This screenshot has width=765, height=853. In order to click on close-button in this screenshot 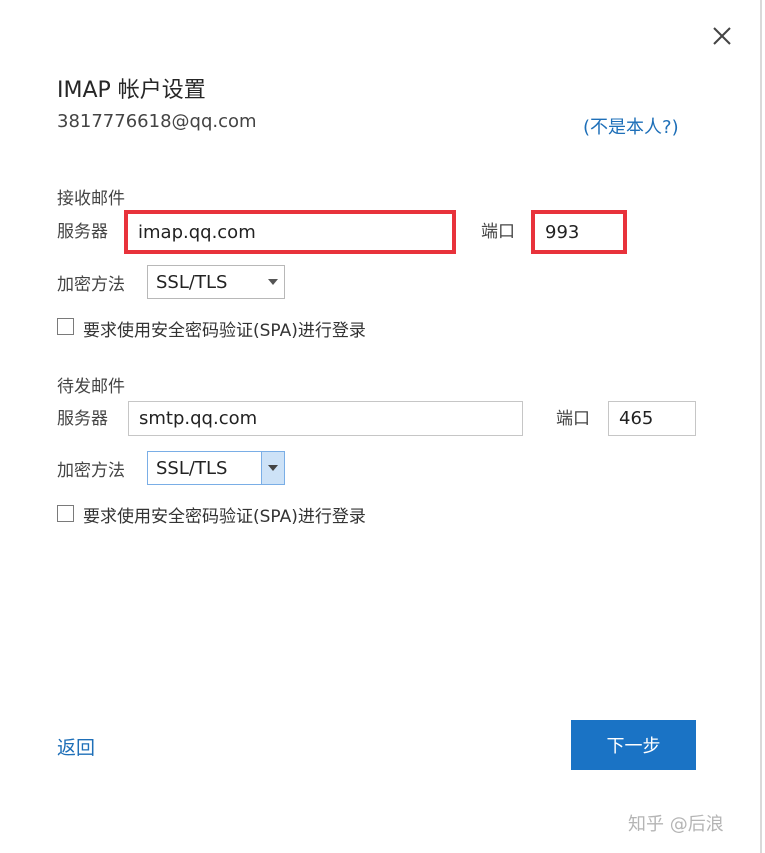, I will do `click(722, 36)`.